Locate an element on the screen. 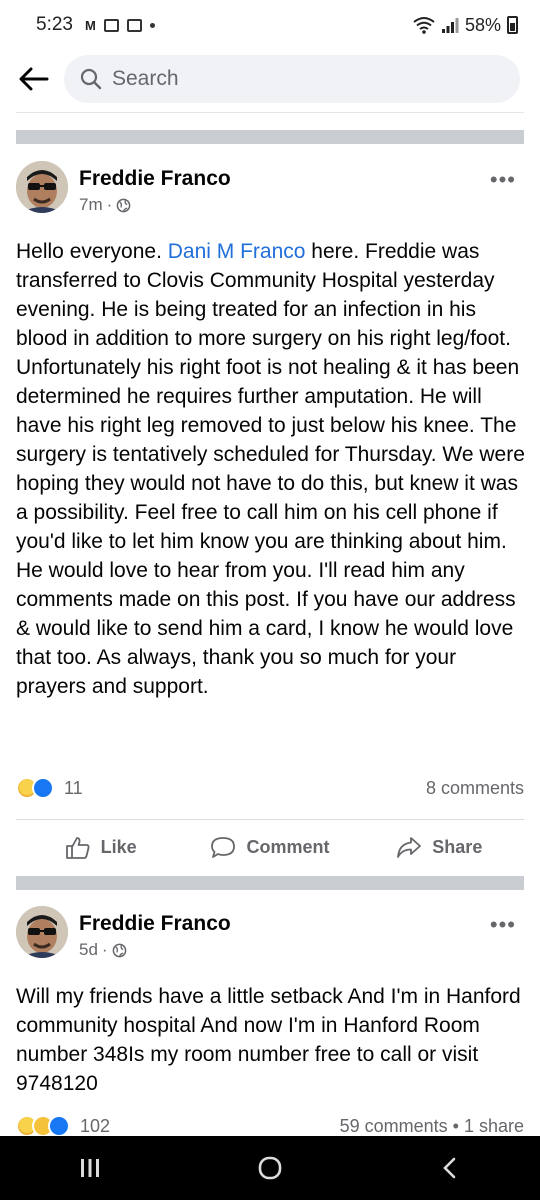 The height and width of the screenshot is (1200, 540). search-box is located at coordinates (292, 79).